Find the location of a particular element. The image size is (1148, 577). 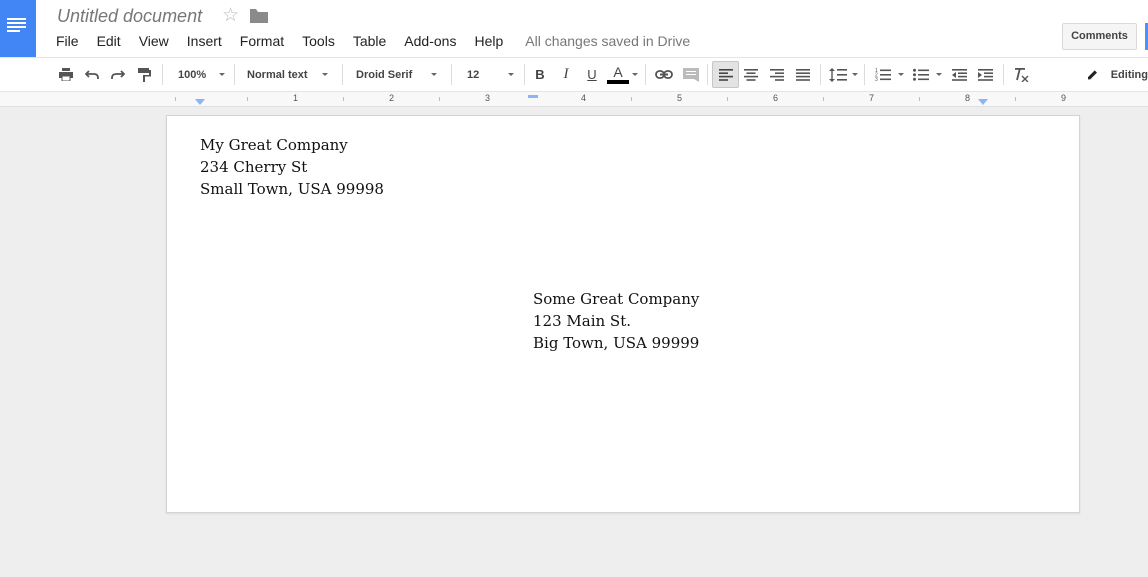

editing-mode-label: Editing is located at coordinates (1129, 74).